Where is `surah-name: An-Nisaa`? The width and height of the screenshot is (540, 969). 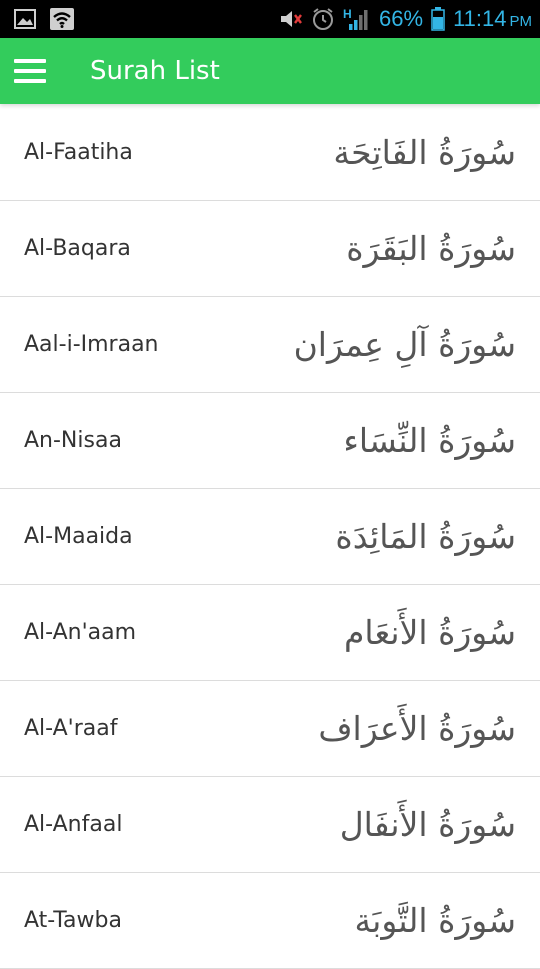 surah-name: An-Nisaa is located at coordinates (73, 440).